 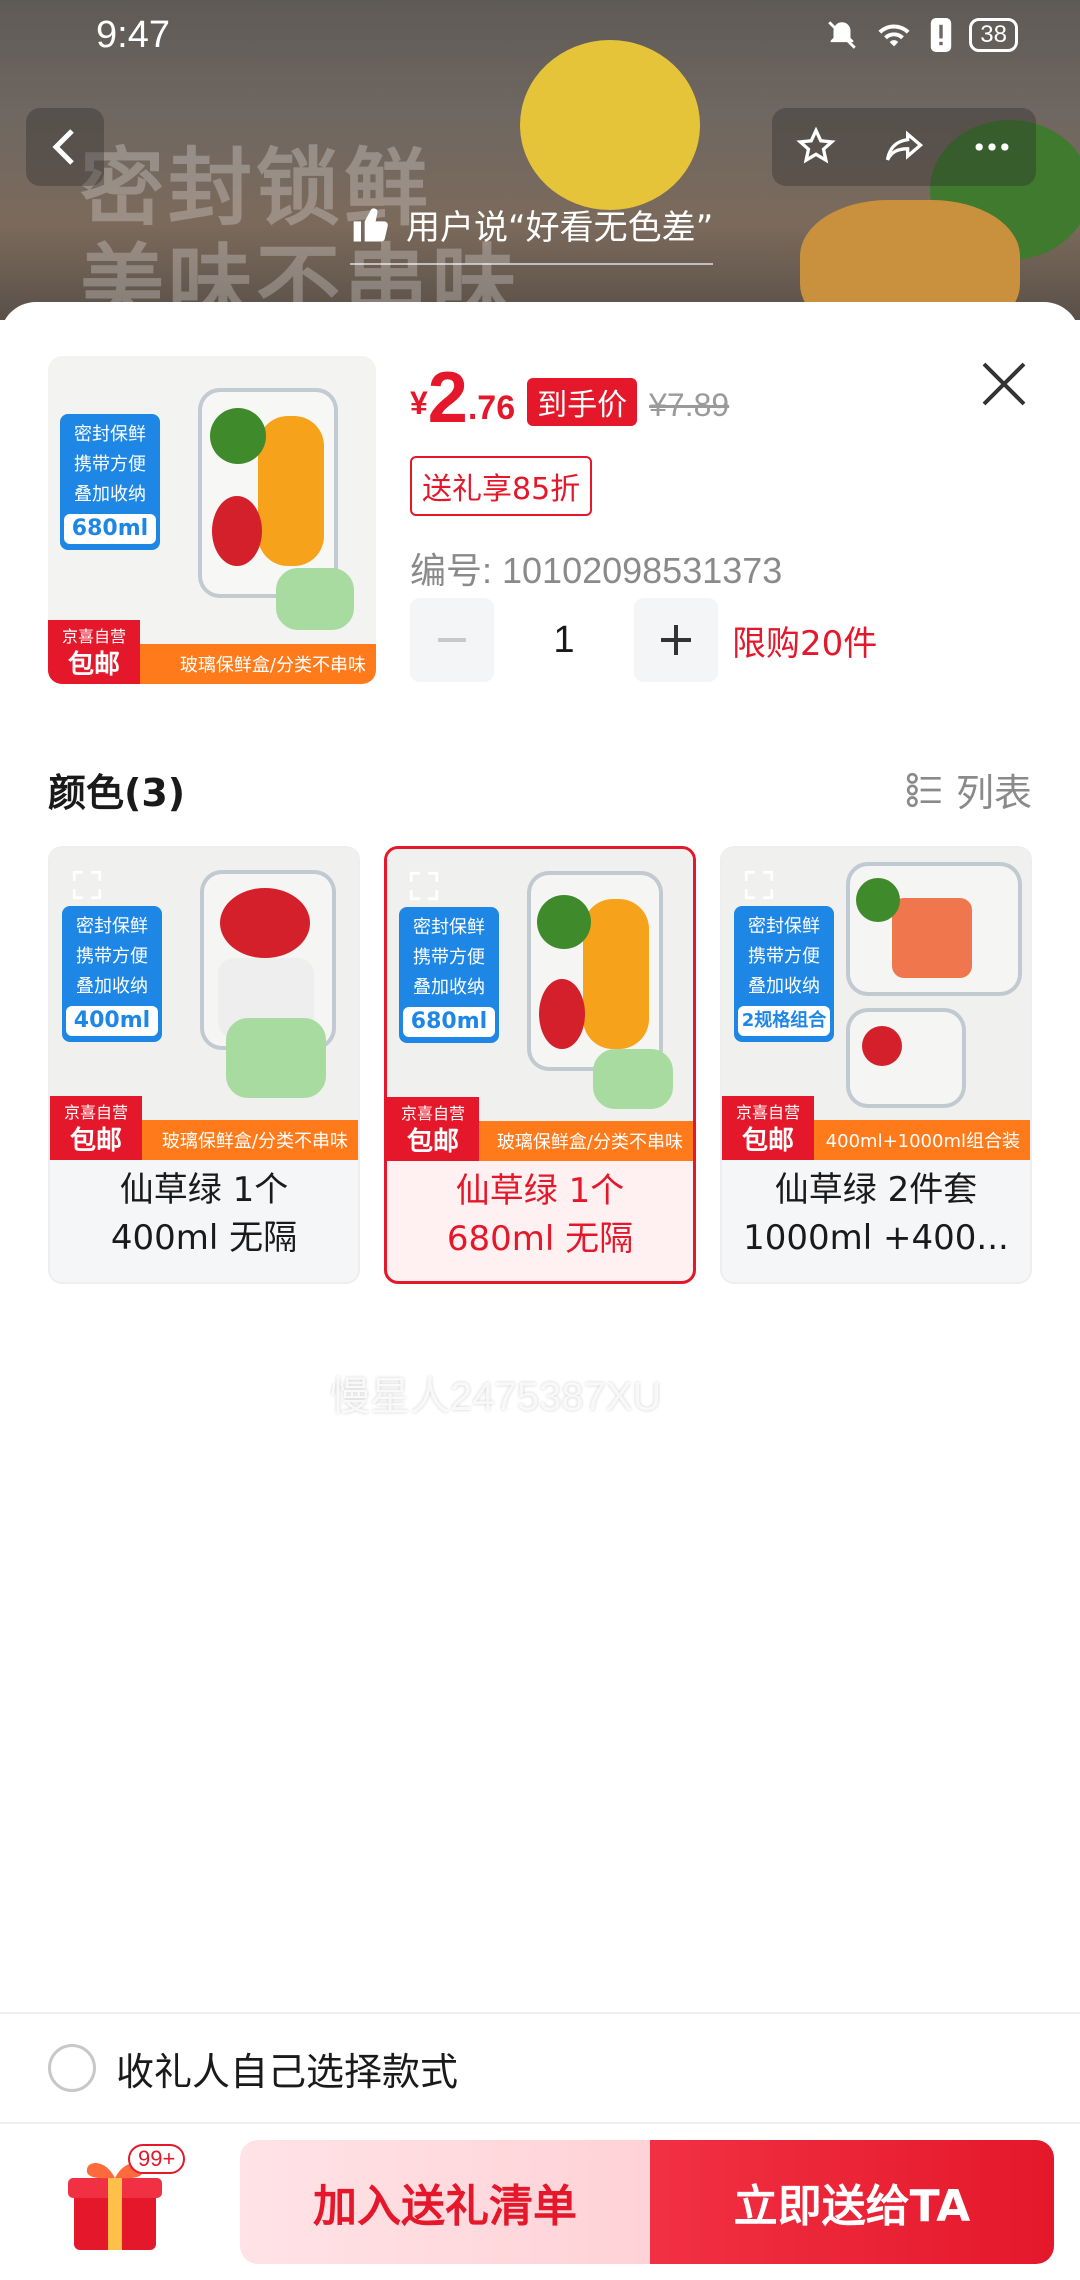 What do you see at coordinates (941, 35) in the screenshot?
I see `alert-icon` at bounding box center [941, 35].